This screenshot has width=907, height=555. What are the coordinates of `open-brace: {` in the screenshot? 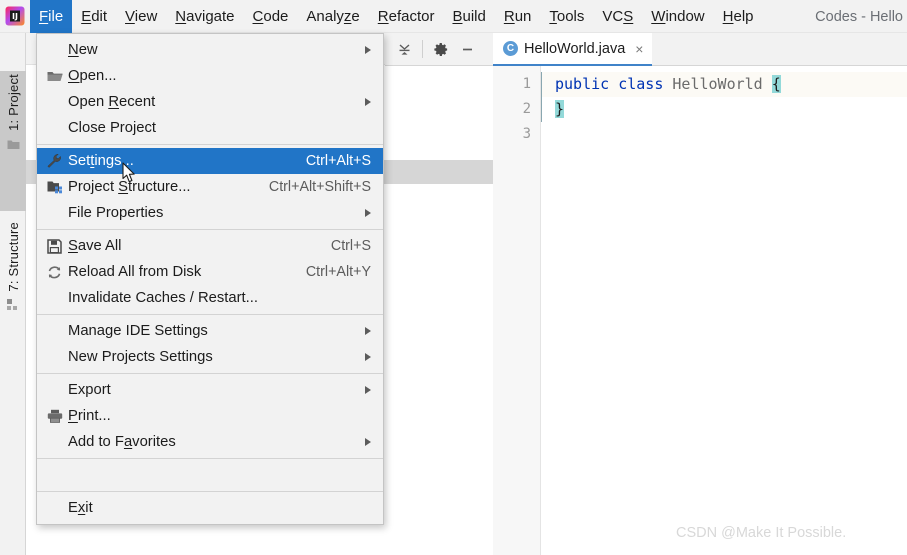 It's located at (776, 84).